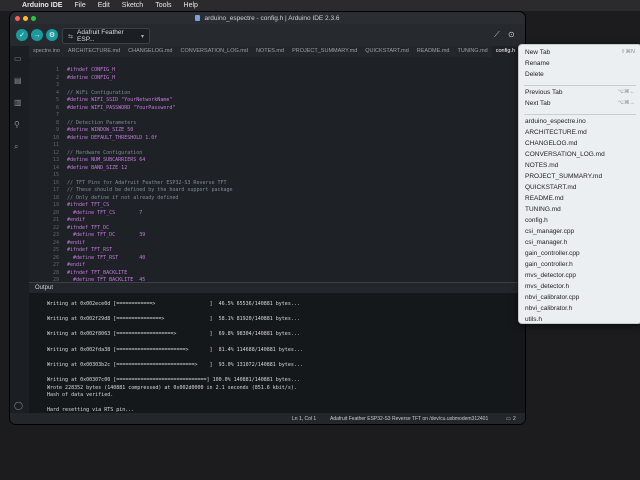 The height and width of the screenshot is (480, 640). Describe the element at coordinates (555, 121) in the screenshot. I see `menu-item-file: arduino_espectre.ino` at that location.